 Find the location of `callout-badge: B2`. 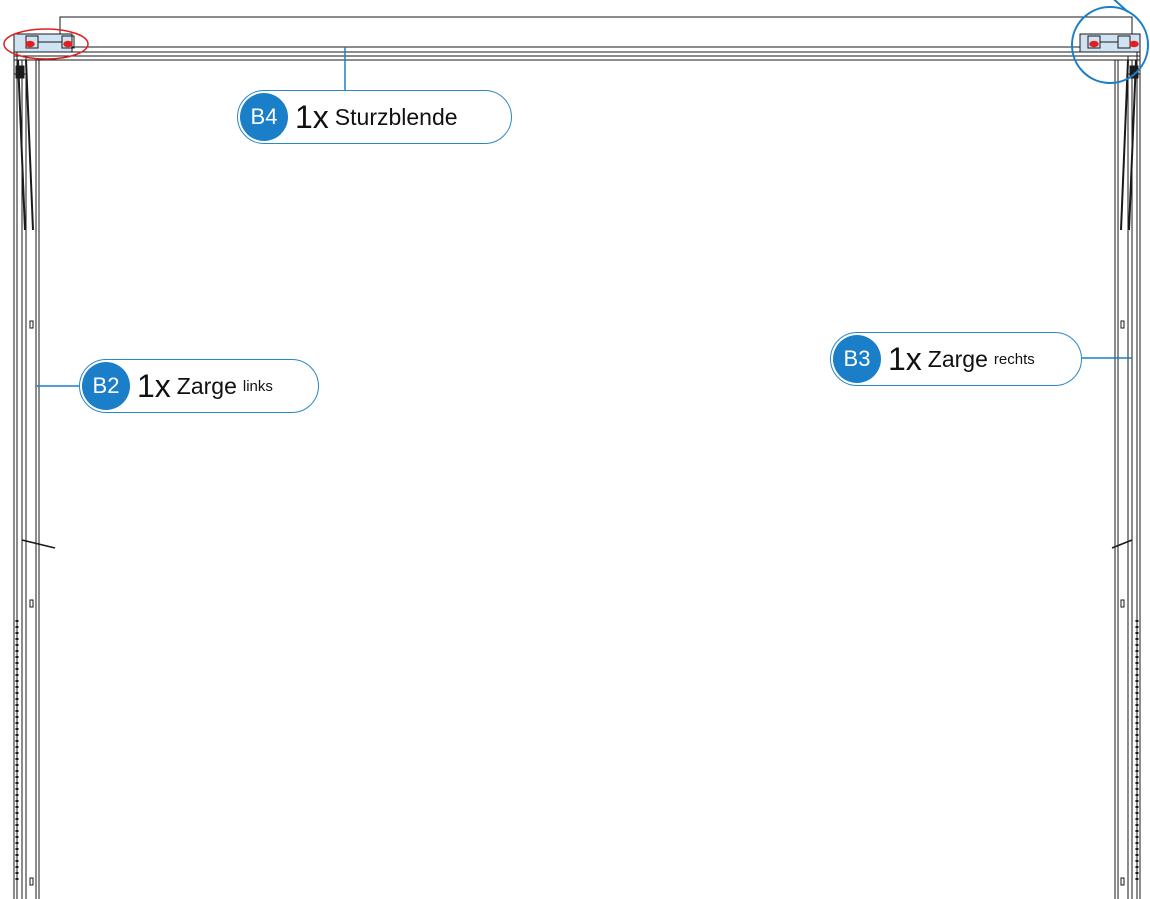

callout-badge: B2 is located at coordinates (106, 386).